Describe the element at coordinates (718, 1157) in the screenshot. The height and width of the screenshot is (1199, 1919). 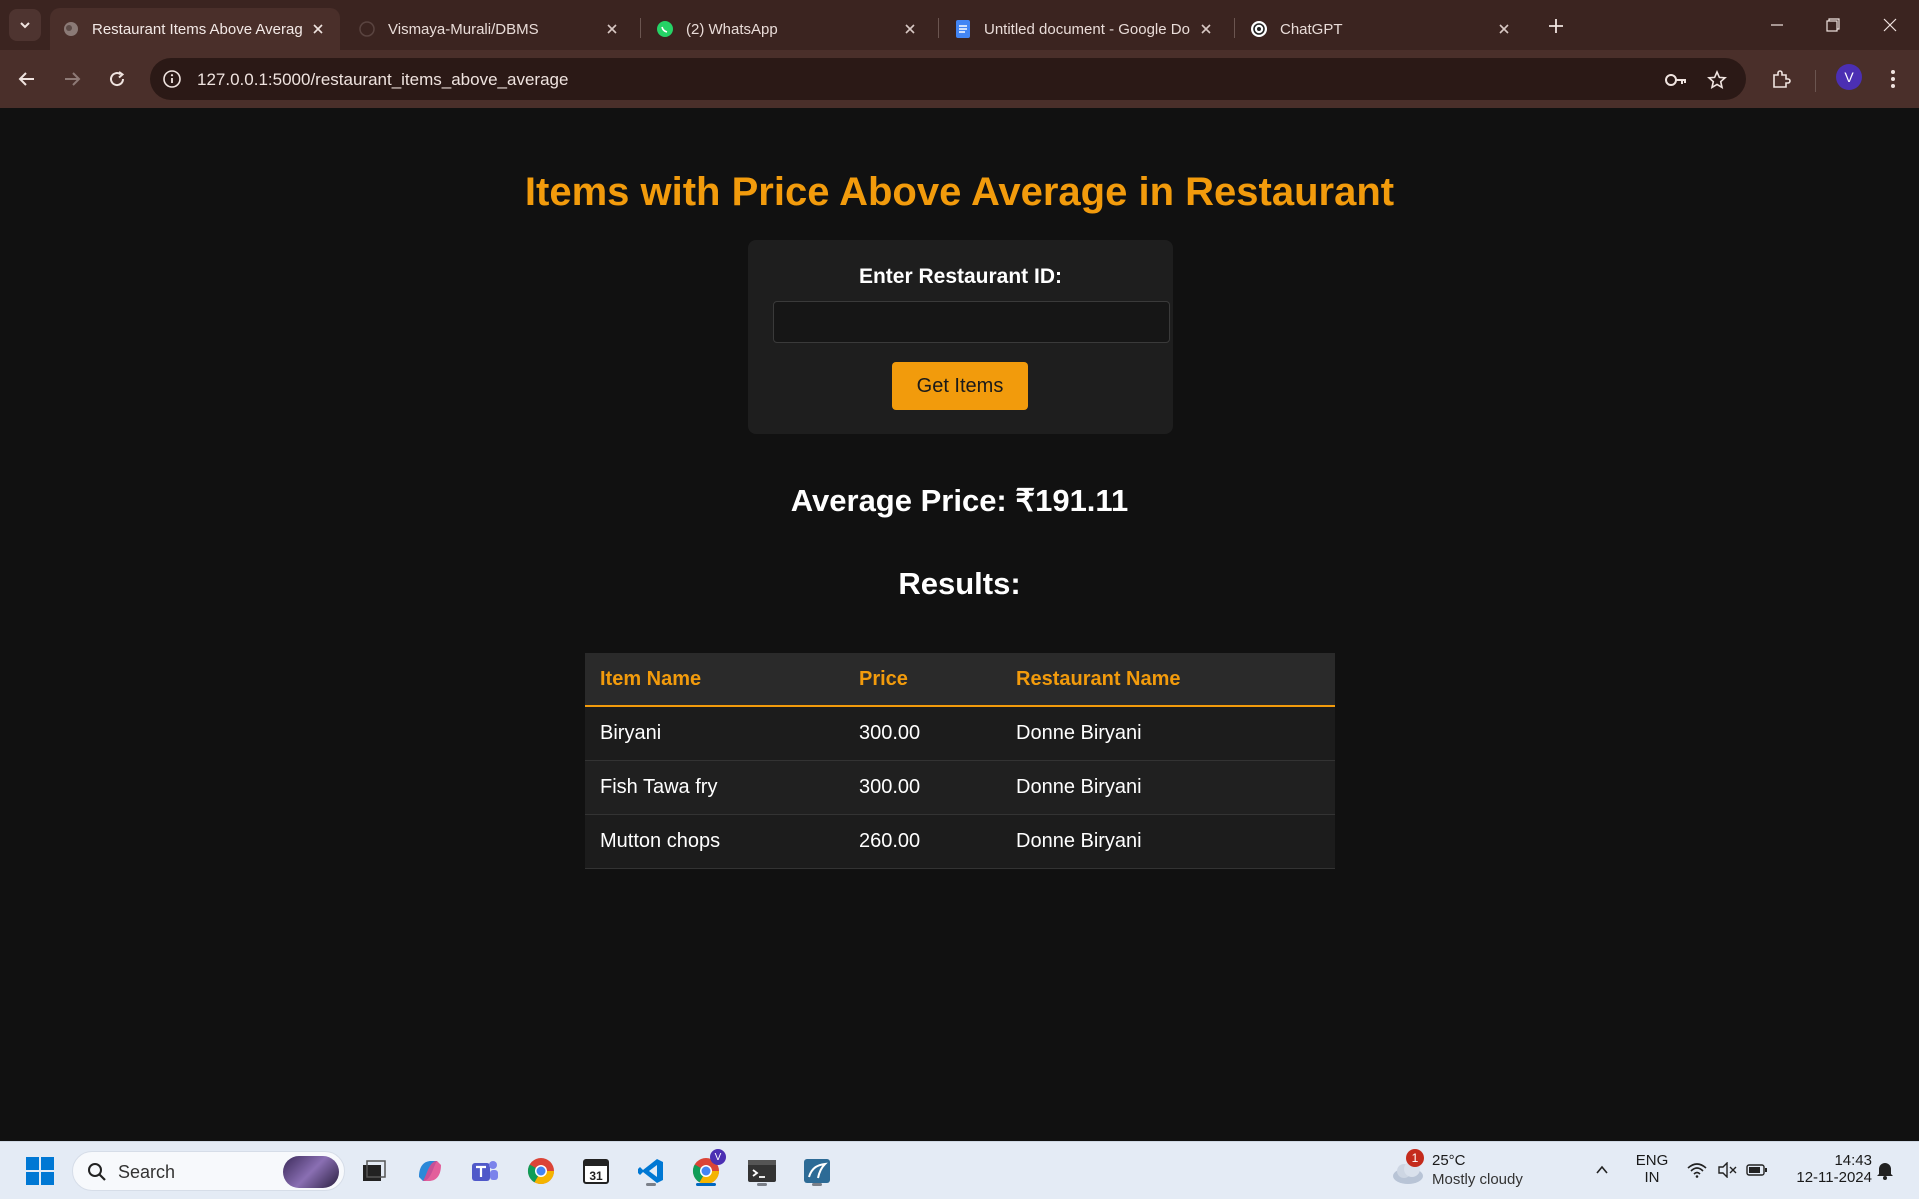
I see `chrome-profile-badge: V` at that location.